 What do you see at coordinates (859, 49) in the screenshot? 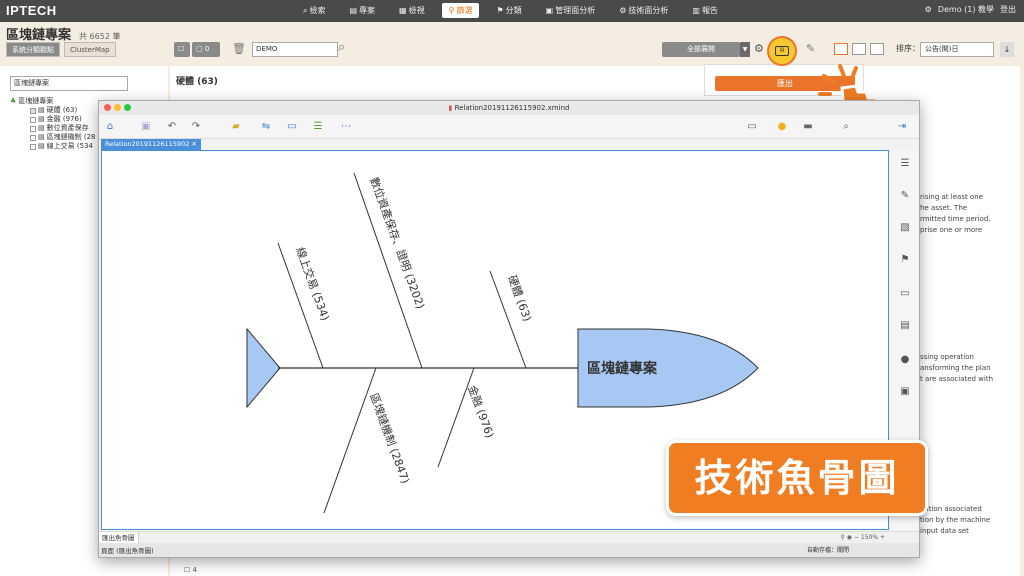
I see `view-mode-list-icon` at bounding box center [859, 49].